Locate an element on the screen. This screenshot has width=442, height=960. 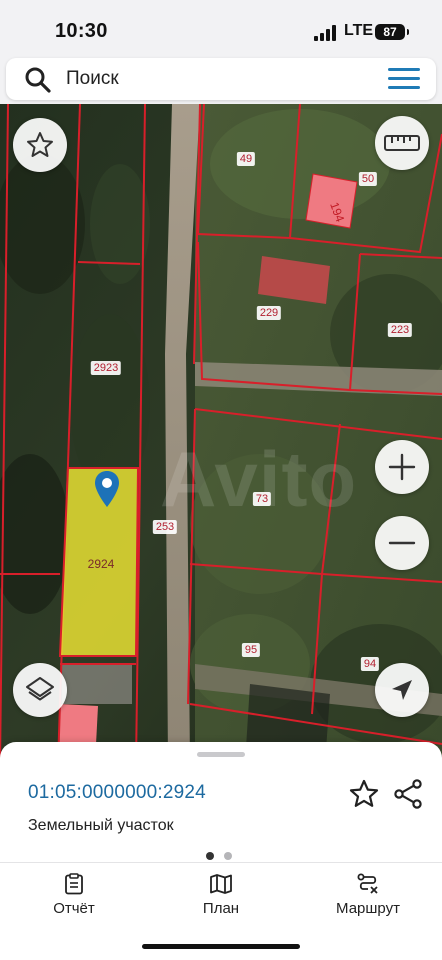
parcel-label-2924: 2924 is located at coordinates (101, 564).